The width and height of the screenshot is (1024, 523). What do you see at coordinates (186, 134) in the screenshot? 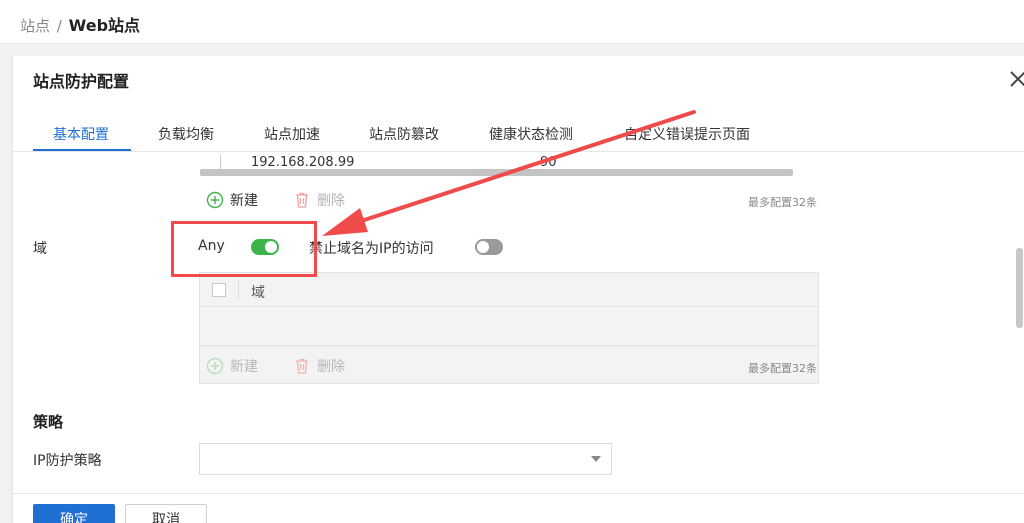
I see `tab-load-balance: 负载均衡` at bounding box center [186, 134].